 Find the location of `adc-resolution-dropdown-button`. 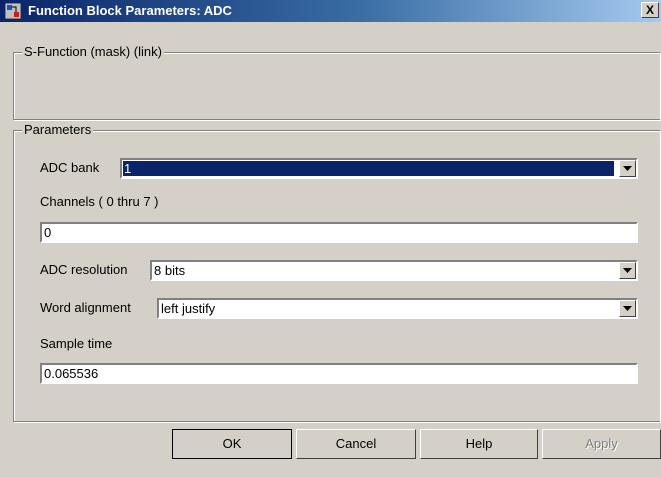

adc-resolution-dropdown-button is located at coordinates (627, 270).